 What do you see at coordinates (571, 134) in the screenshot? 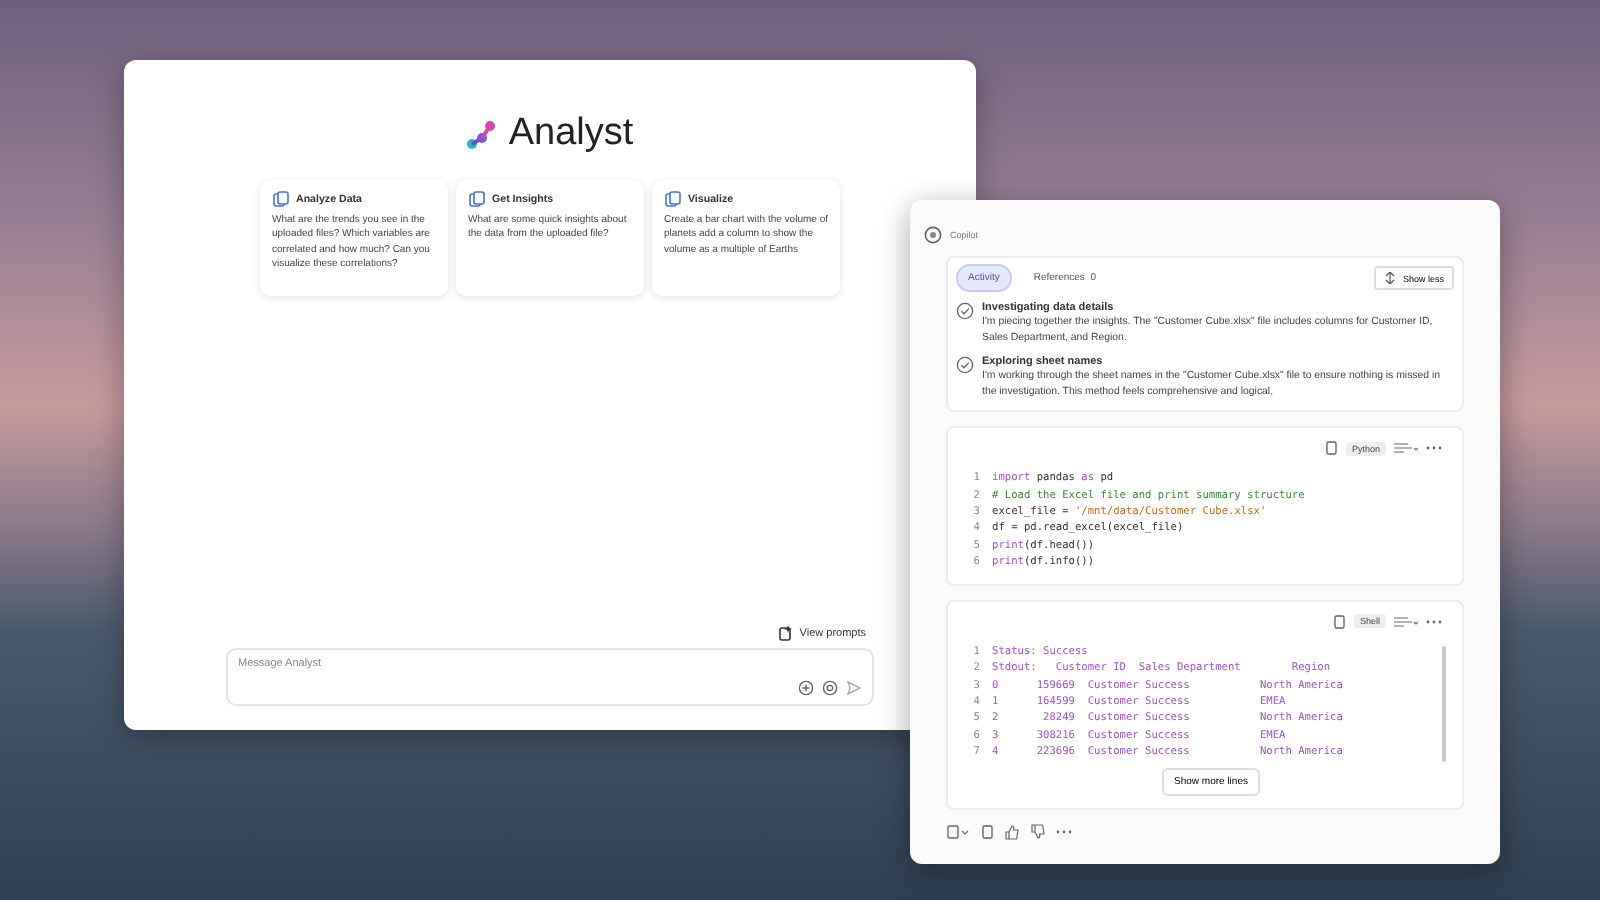
I see `app-title: Analyst` at bounding box center [571, 134].